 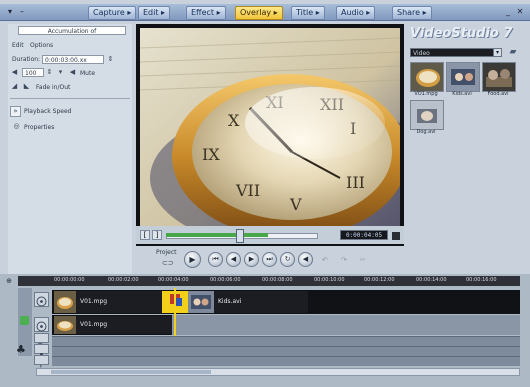 I want to click on minimize-window-icon: _, so click(x=508, y=11).